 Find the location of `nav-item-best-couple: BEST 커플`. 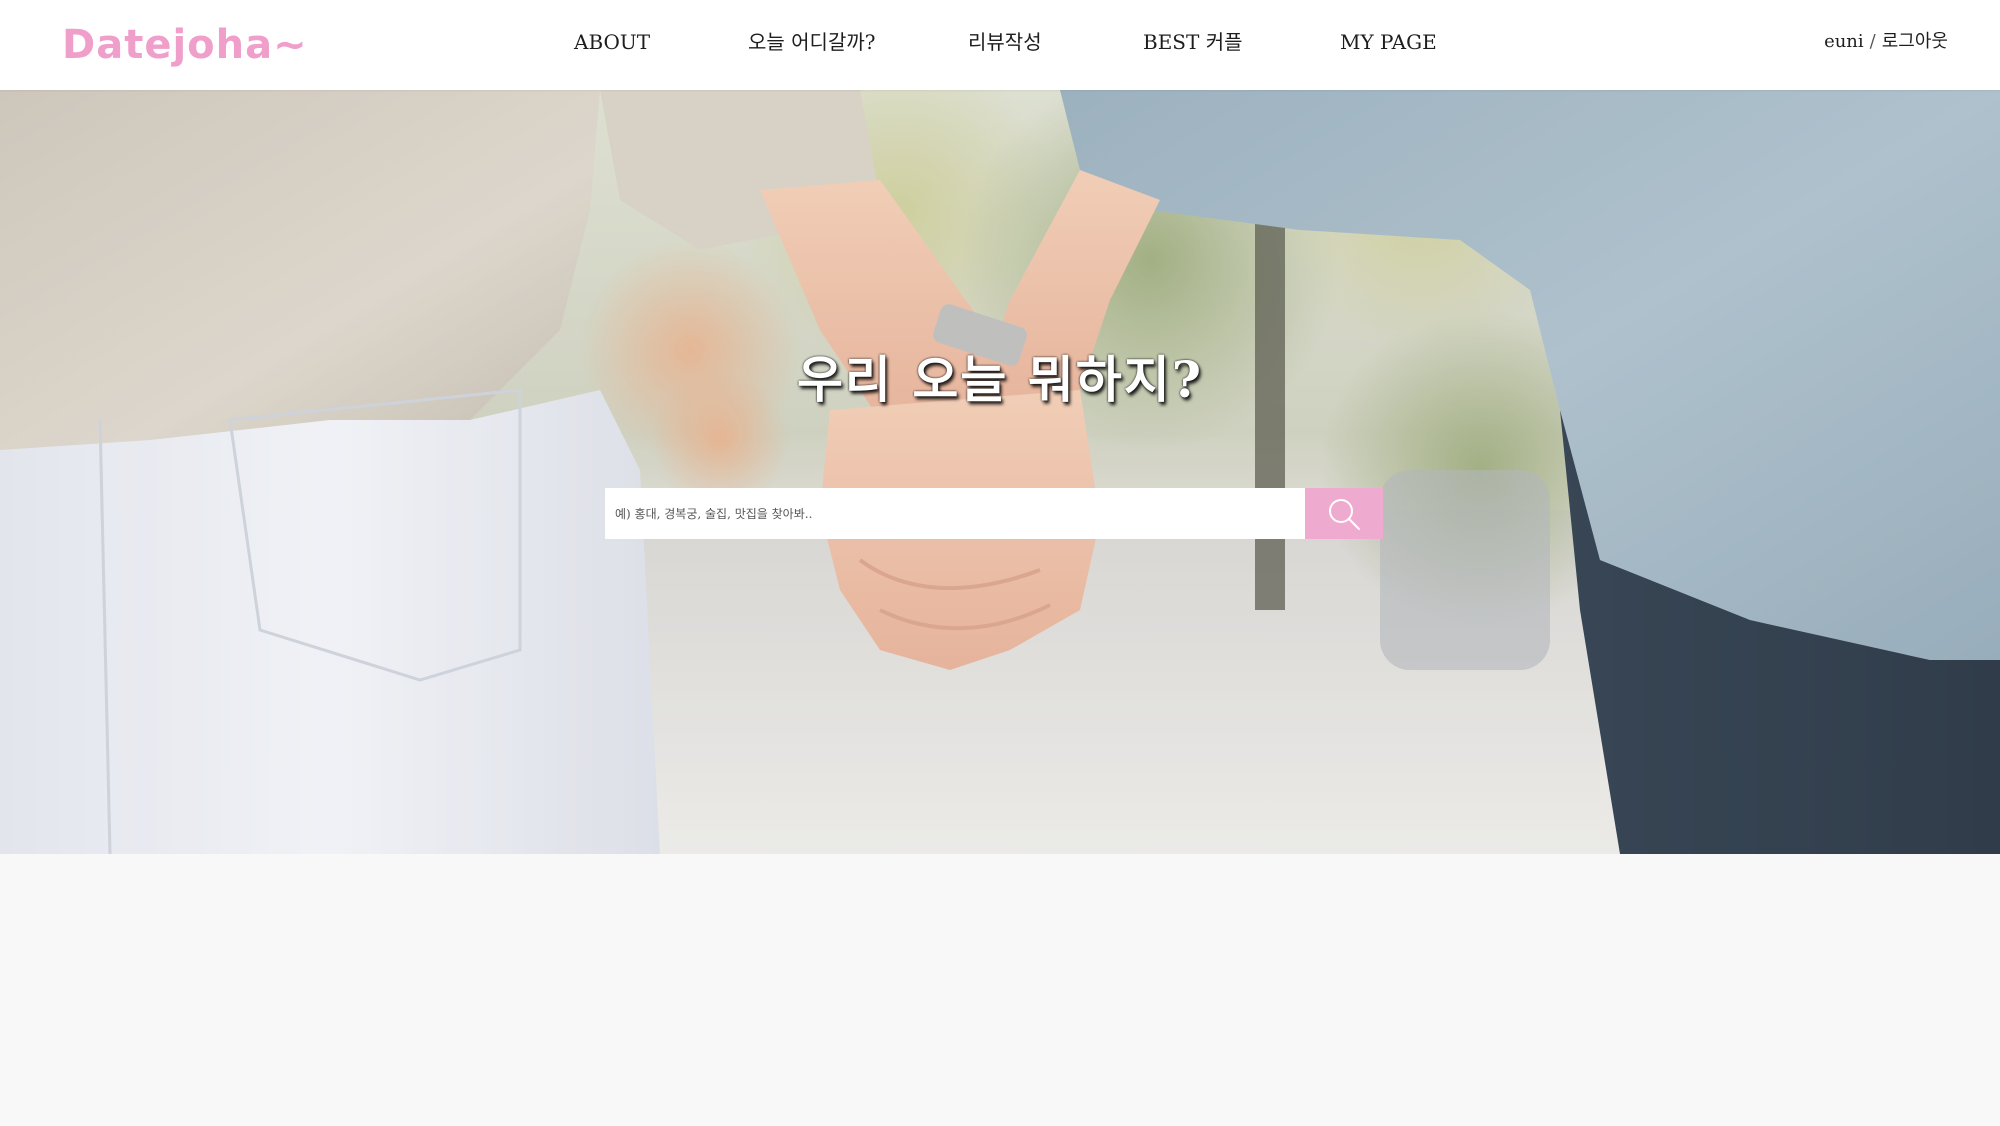

nav-item-best-couple: BEST 커플 is located at coordinates (1193, 42).